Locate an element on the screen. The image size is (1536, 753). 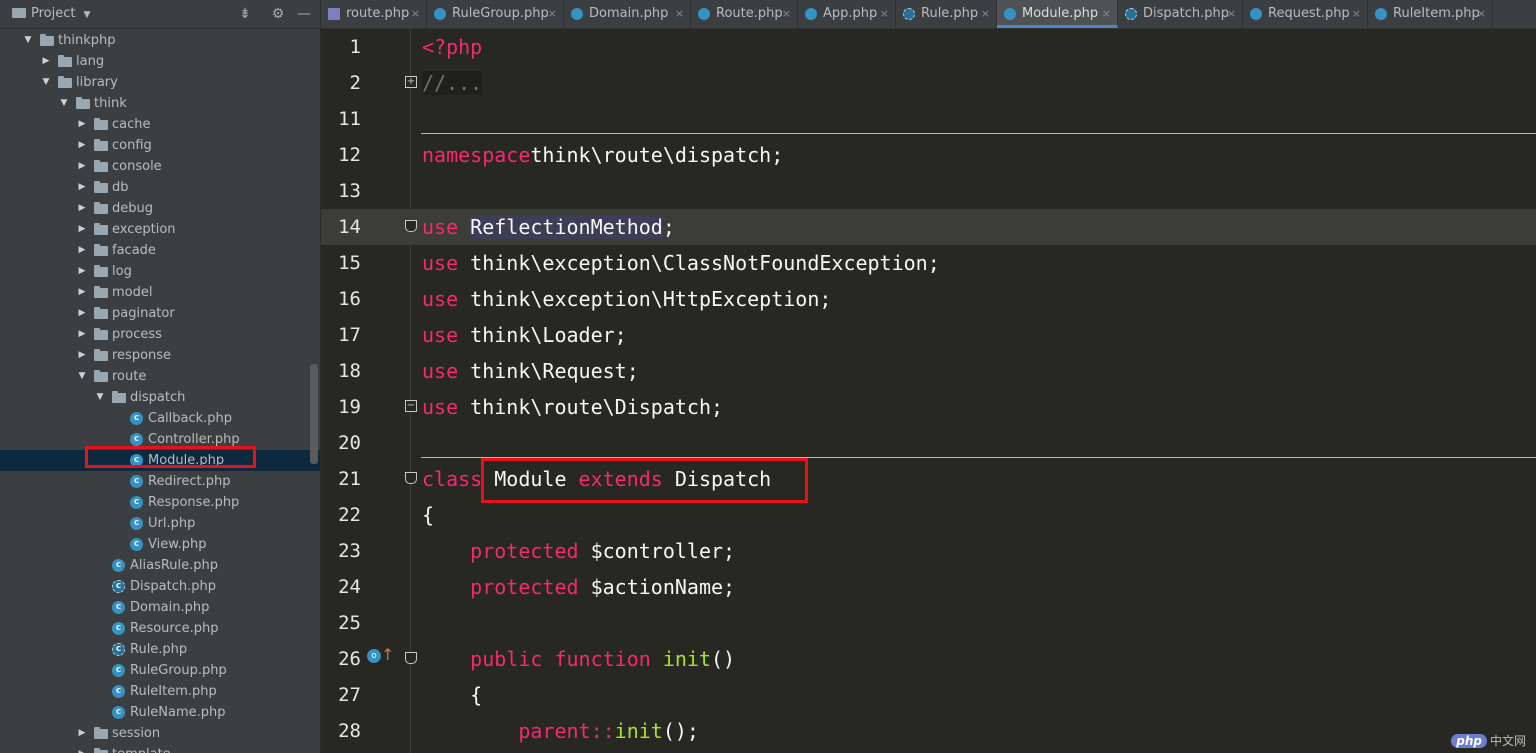
tab-dispatch: Dispatch.php × is located at coordinates (1180, 14).